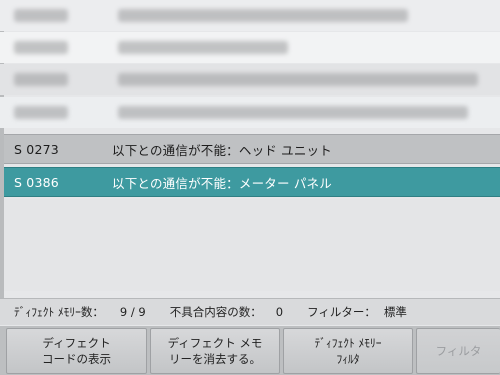 The width and height of the screenshot is (500, 375). What do you see at coordinates (59, 312) in the screenshot?
I see `defect-memory-count-label: ﾃﾞｨﾌｪｸﾄ ﾒﾓﾘｰ数：` at bounding box center [59, 312].